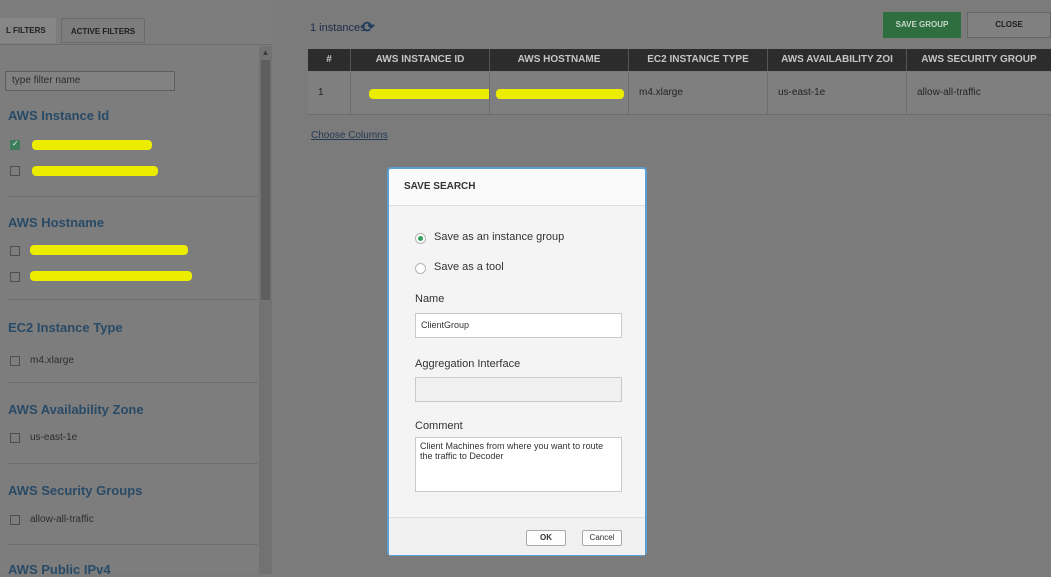  What do you see at coordinates (265, 310) in the screenshot?
I see `filters-scrollbar: ▲` at bounding box center [265, 310].